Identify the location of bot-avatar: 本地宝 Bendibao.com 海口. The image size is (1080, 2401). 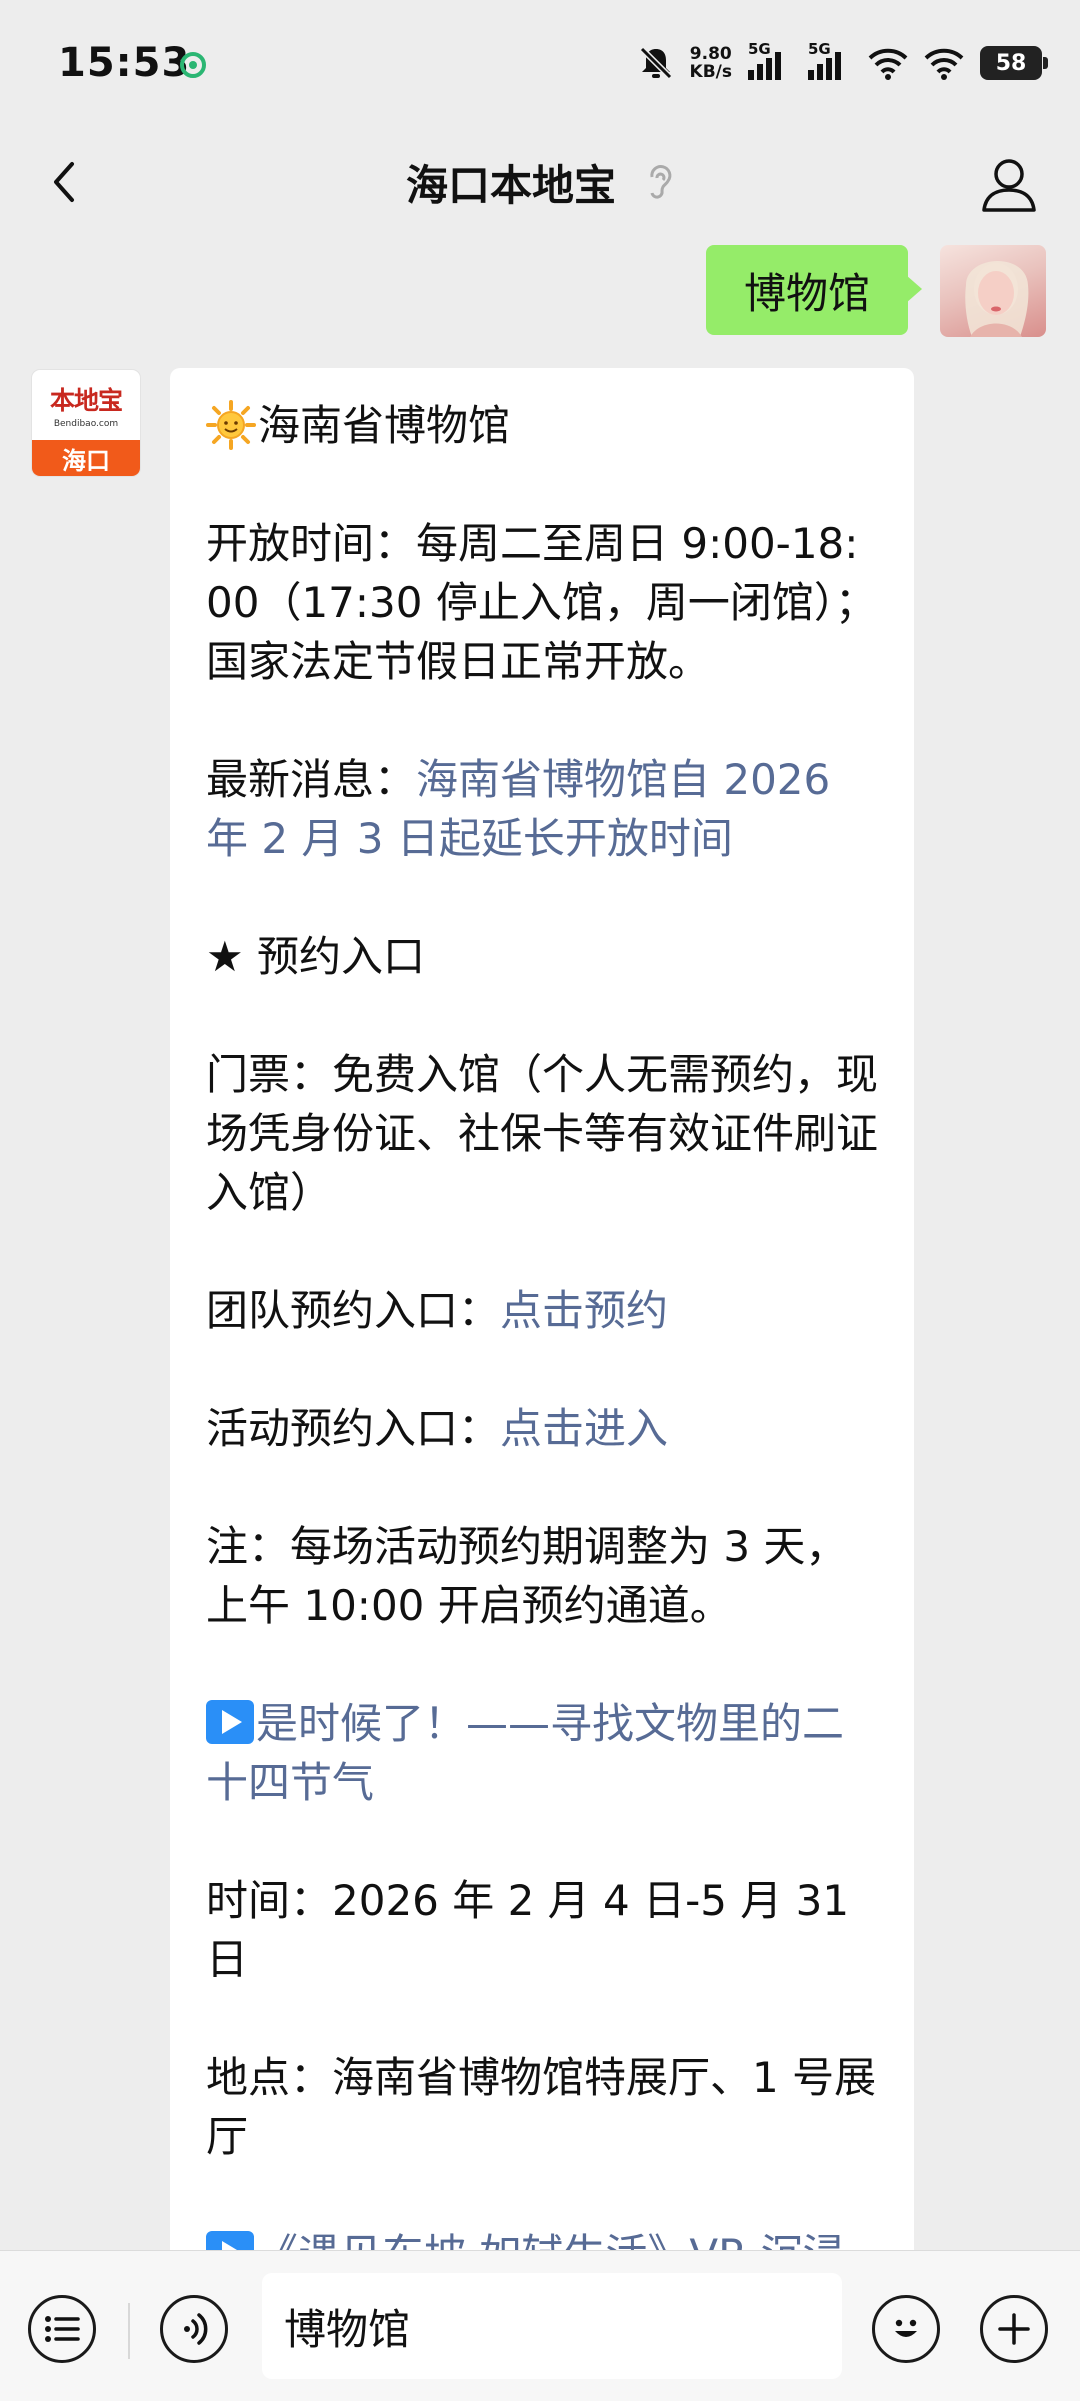
(86, 423).